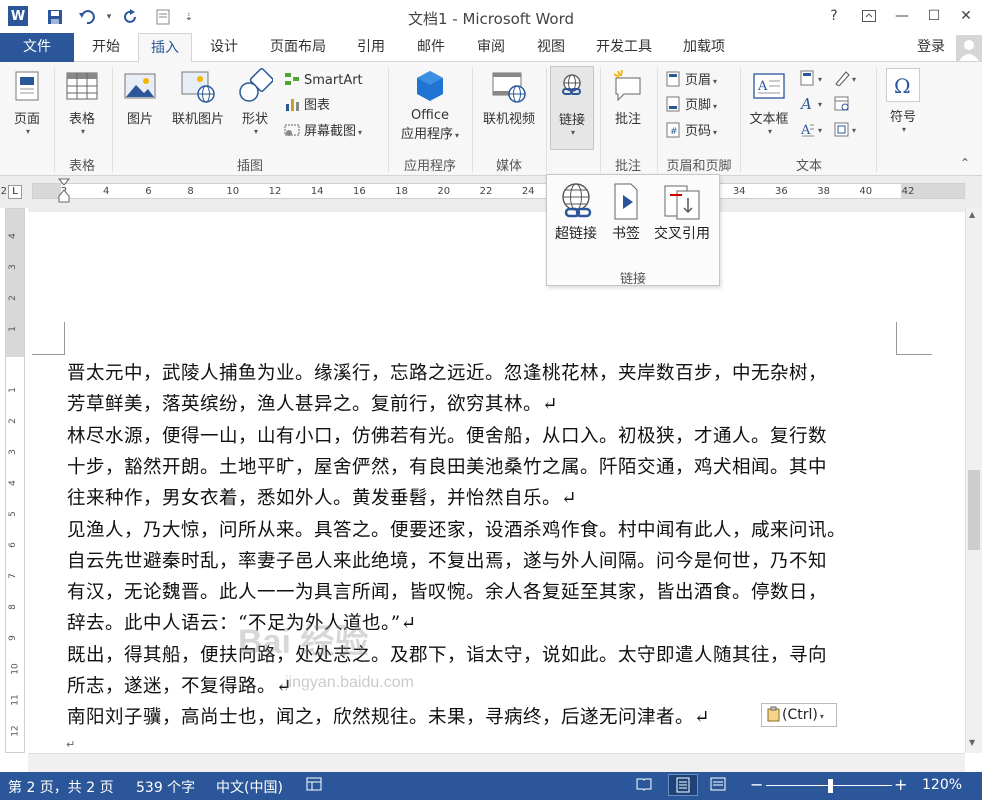 The height and width of the screenshot is (800, 982). I want to click on tab-references: 引用, so click(371, 47).